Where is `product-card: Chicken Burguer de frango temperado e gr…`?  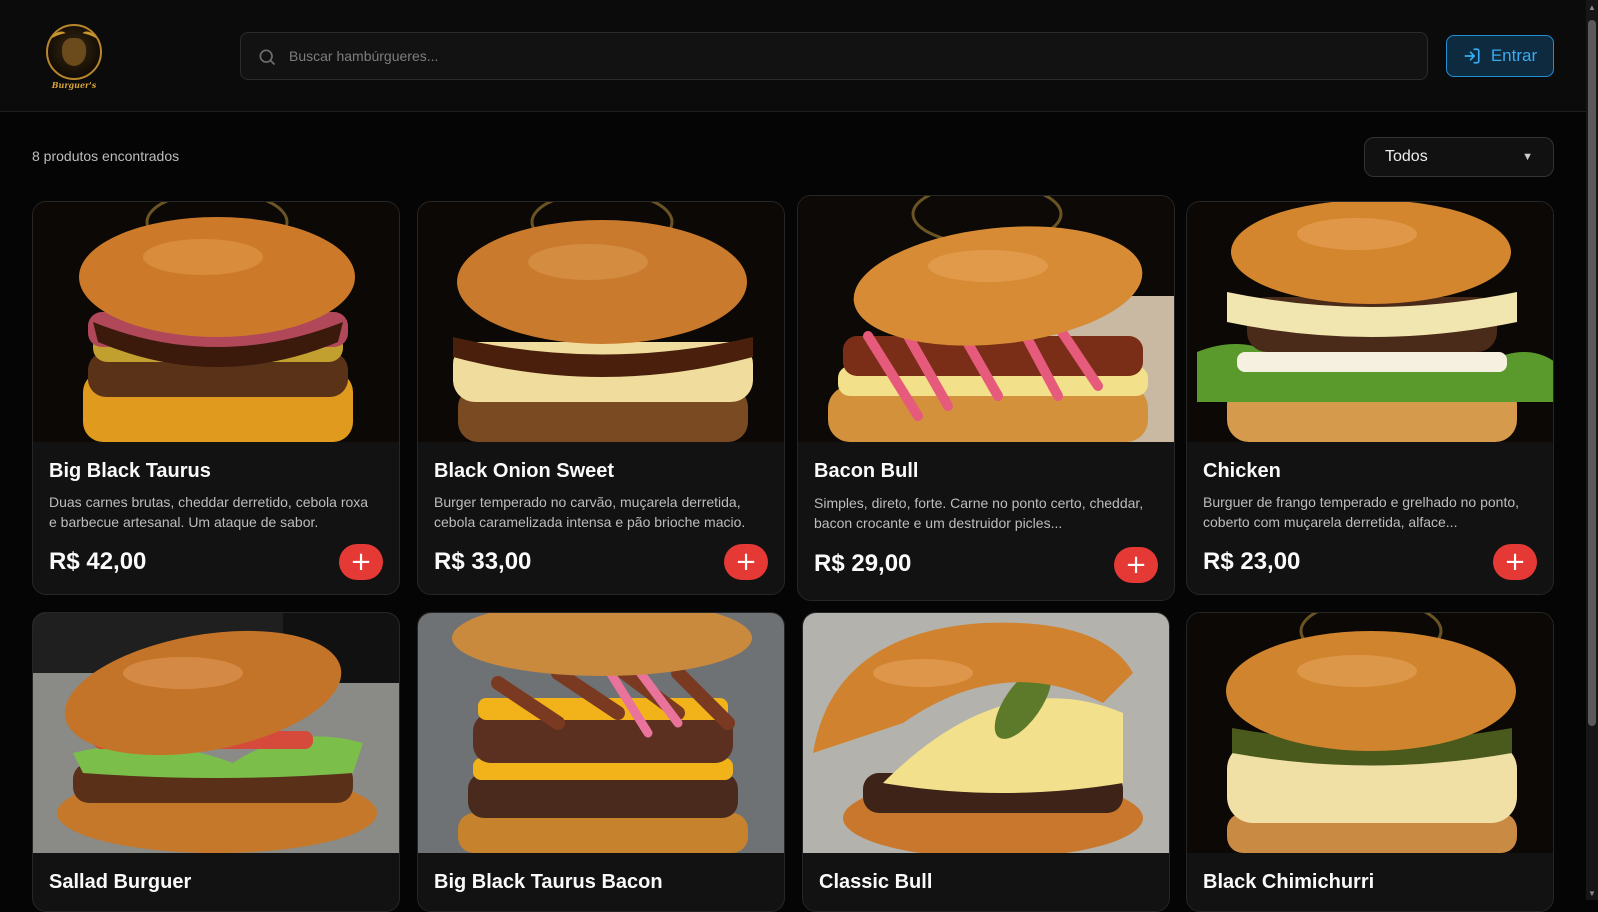
product-card: Chicken Burguer de frango temperado e gr… is located at coordinates (1370, 398).